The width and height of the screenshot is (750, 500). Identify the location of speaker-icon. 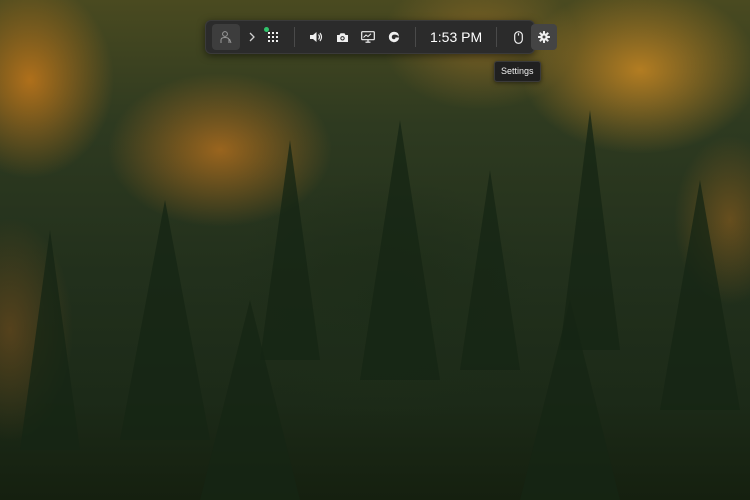
(316, 37).